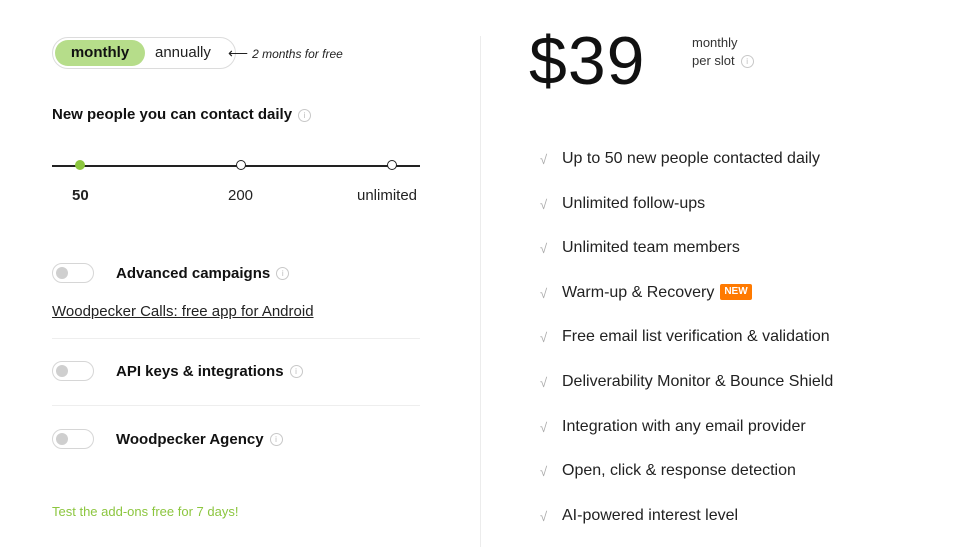  Describe the element at coordinates (723, 61) in the screenshot. I see `price-period-line2: per slot i` at that location.